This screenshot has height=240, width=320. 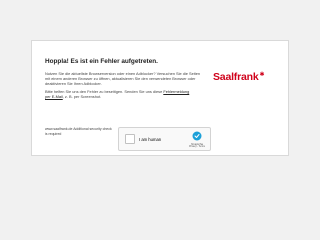 What do you see at coordinates (236, 77) in the screenshot?
I see `logo-text: Saalfrank` at bounding box center [236, 77].